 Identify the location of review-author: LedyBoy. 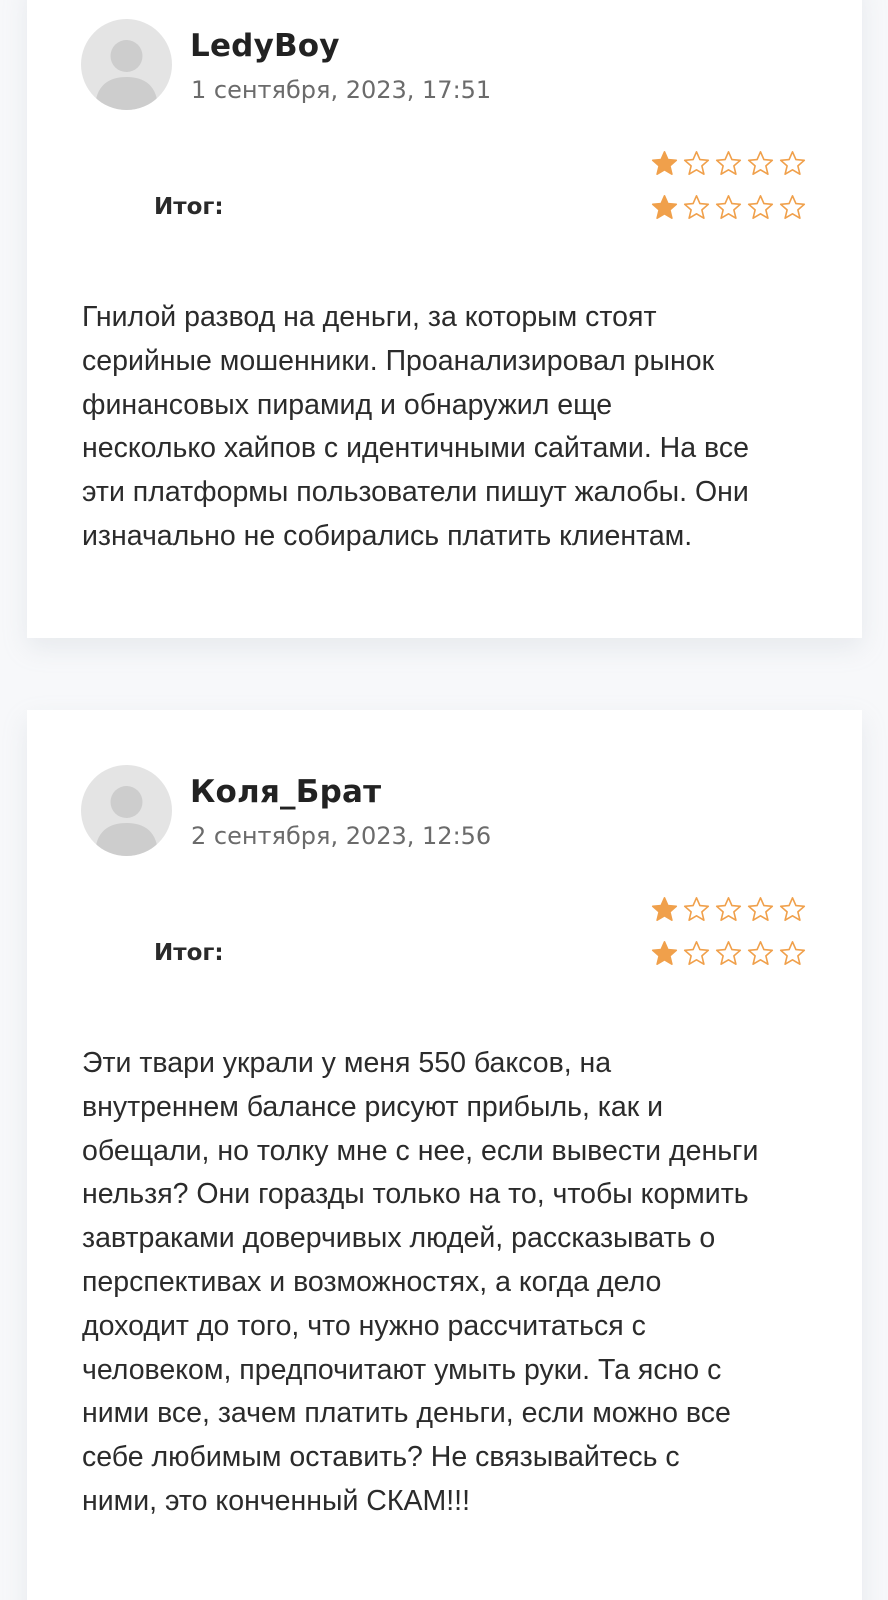
(265, 46).